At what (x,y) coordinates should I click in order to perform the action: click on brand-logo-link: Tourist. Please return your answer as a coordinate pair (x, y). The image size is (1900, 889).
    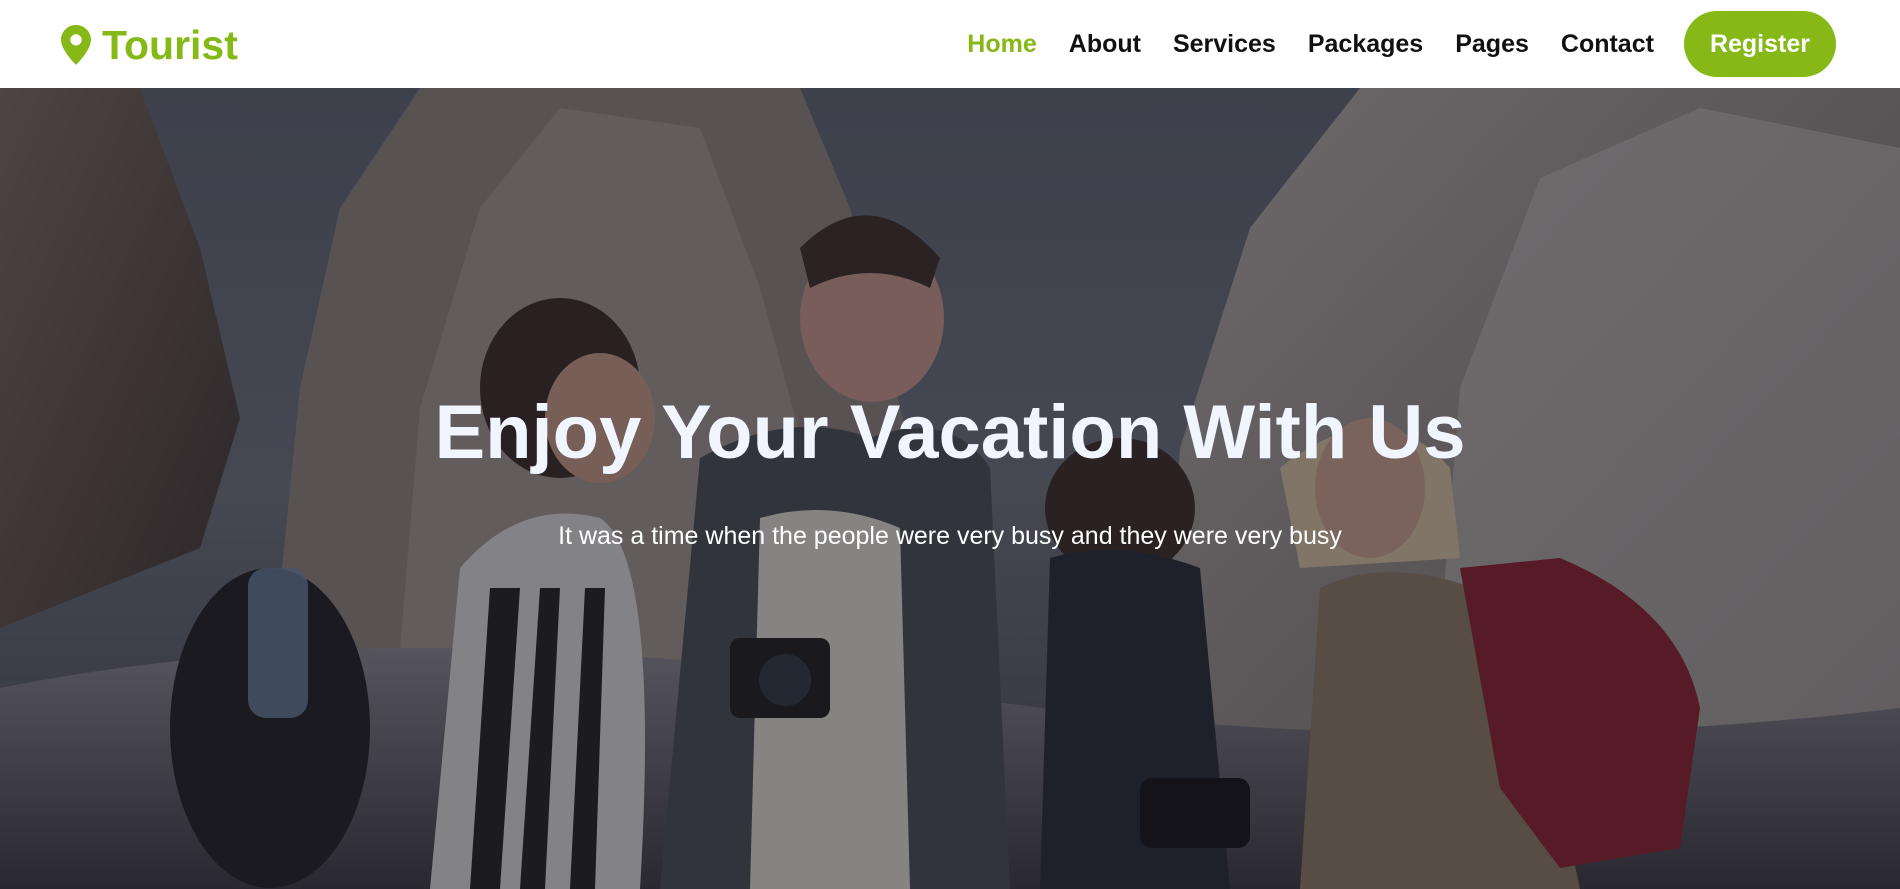
    Looking at the image, I should click on (149, 45).